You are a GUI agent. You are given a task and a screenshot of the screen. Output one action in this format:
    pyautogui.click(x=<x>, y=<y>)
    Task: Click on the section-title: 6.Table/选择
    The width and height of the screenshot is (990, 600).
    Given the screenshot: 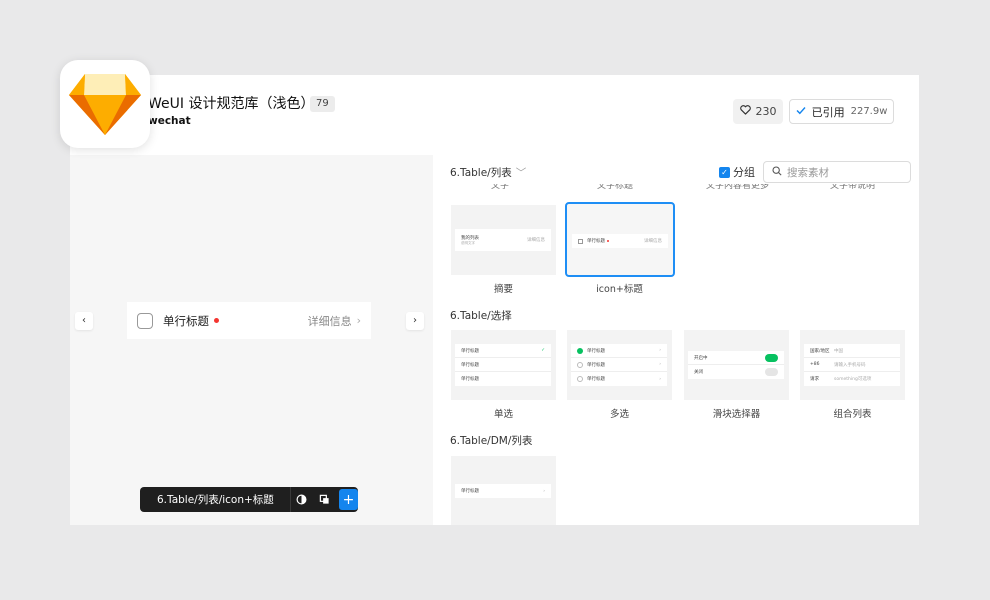 What is the action you would take?
    pyautogui.click(x=481, y=316)
    